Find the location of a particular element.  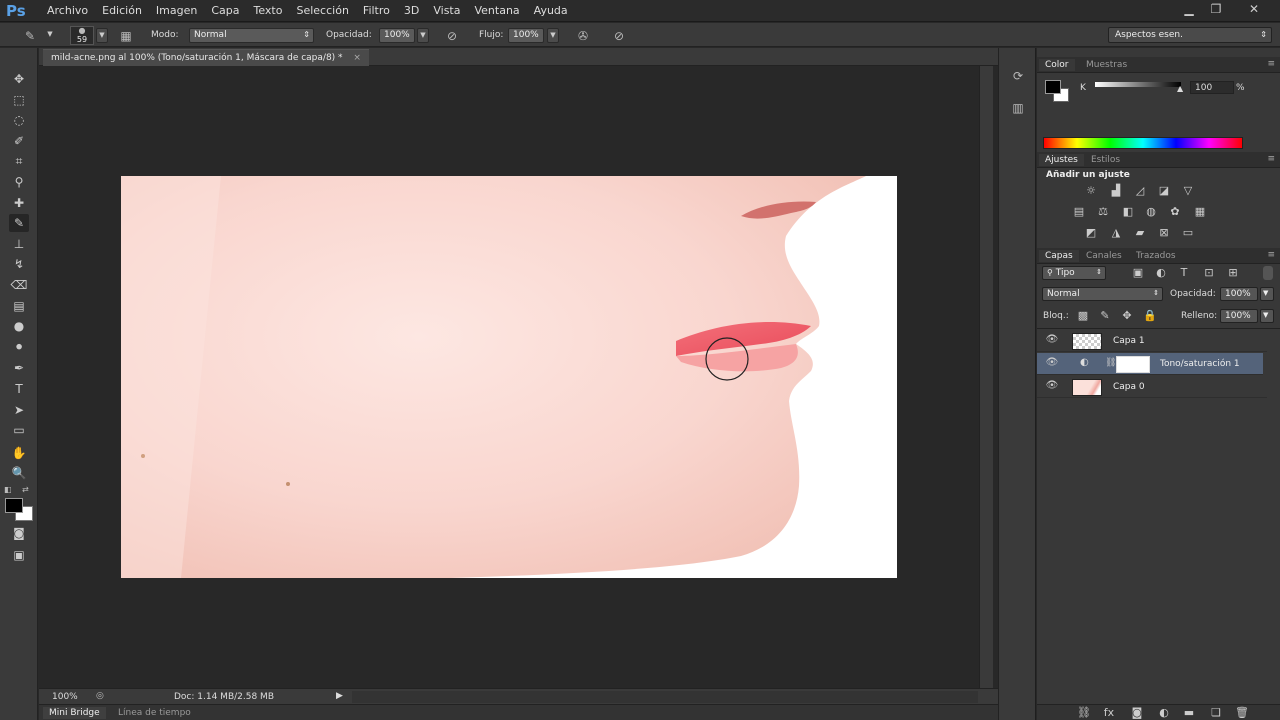

filter-toggle is located at coordinates (1268, 273).